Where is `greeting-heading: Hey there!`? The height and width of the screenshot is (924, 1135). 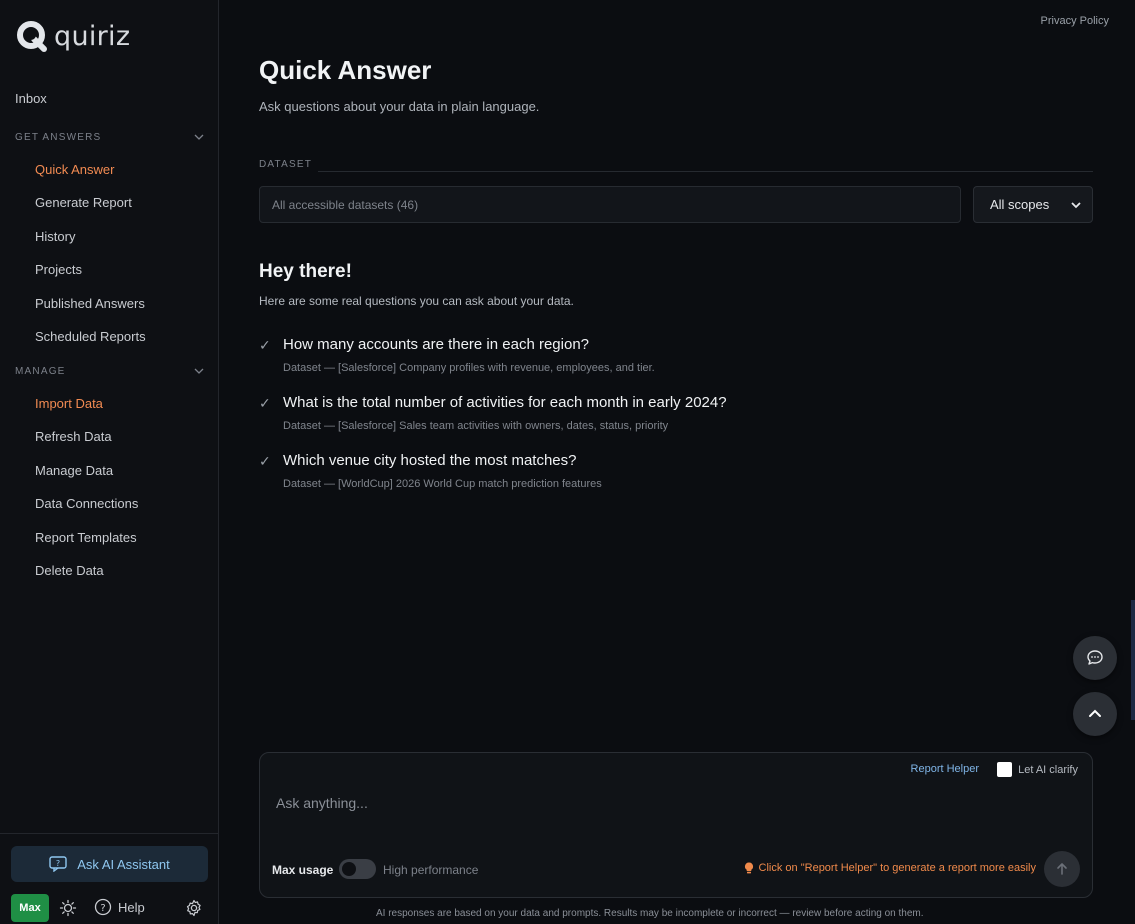
greeting-heading: Hey there! is located at coordinates (305, 271).